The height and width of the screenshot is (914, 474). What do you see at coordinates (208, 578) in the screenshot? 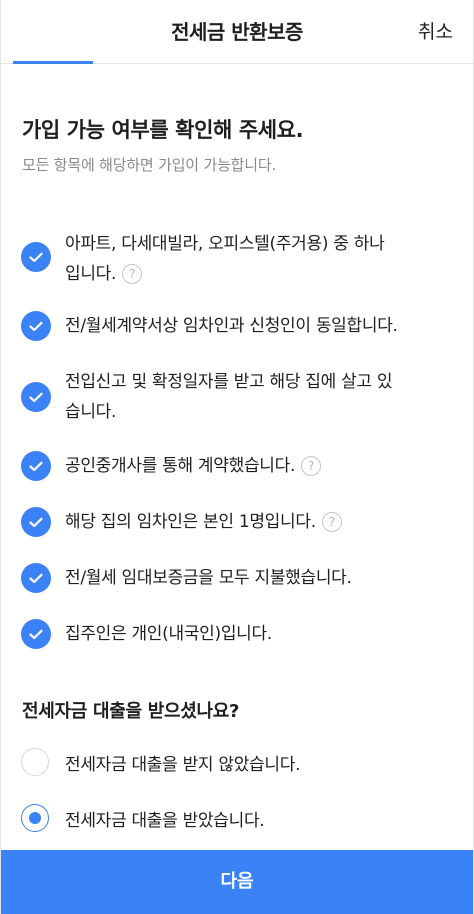
I see `condition-text-6: 전/월세 임대보증금을 모두 지불했습니다.` at bounding box center [208, 578].